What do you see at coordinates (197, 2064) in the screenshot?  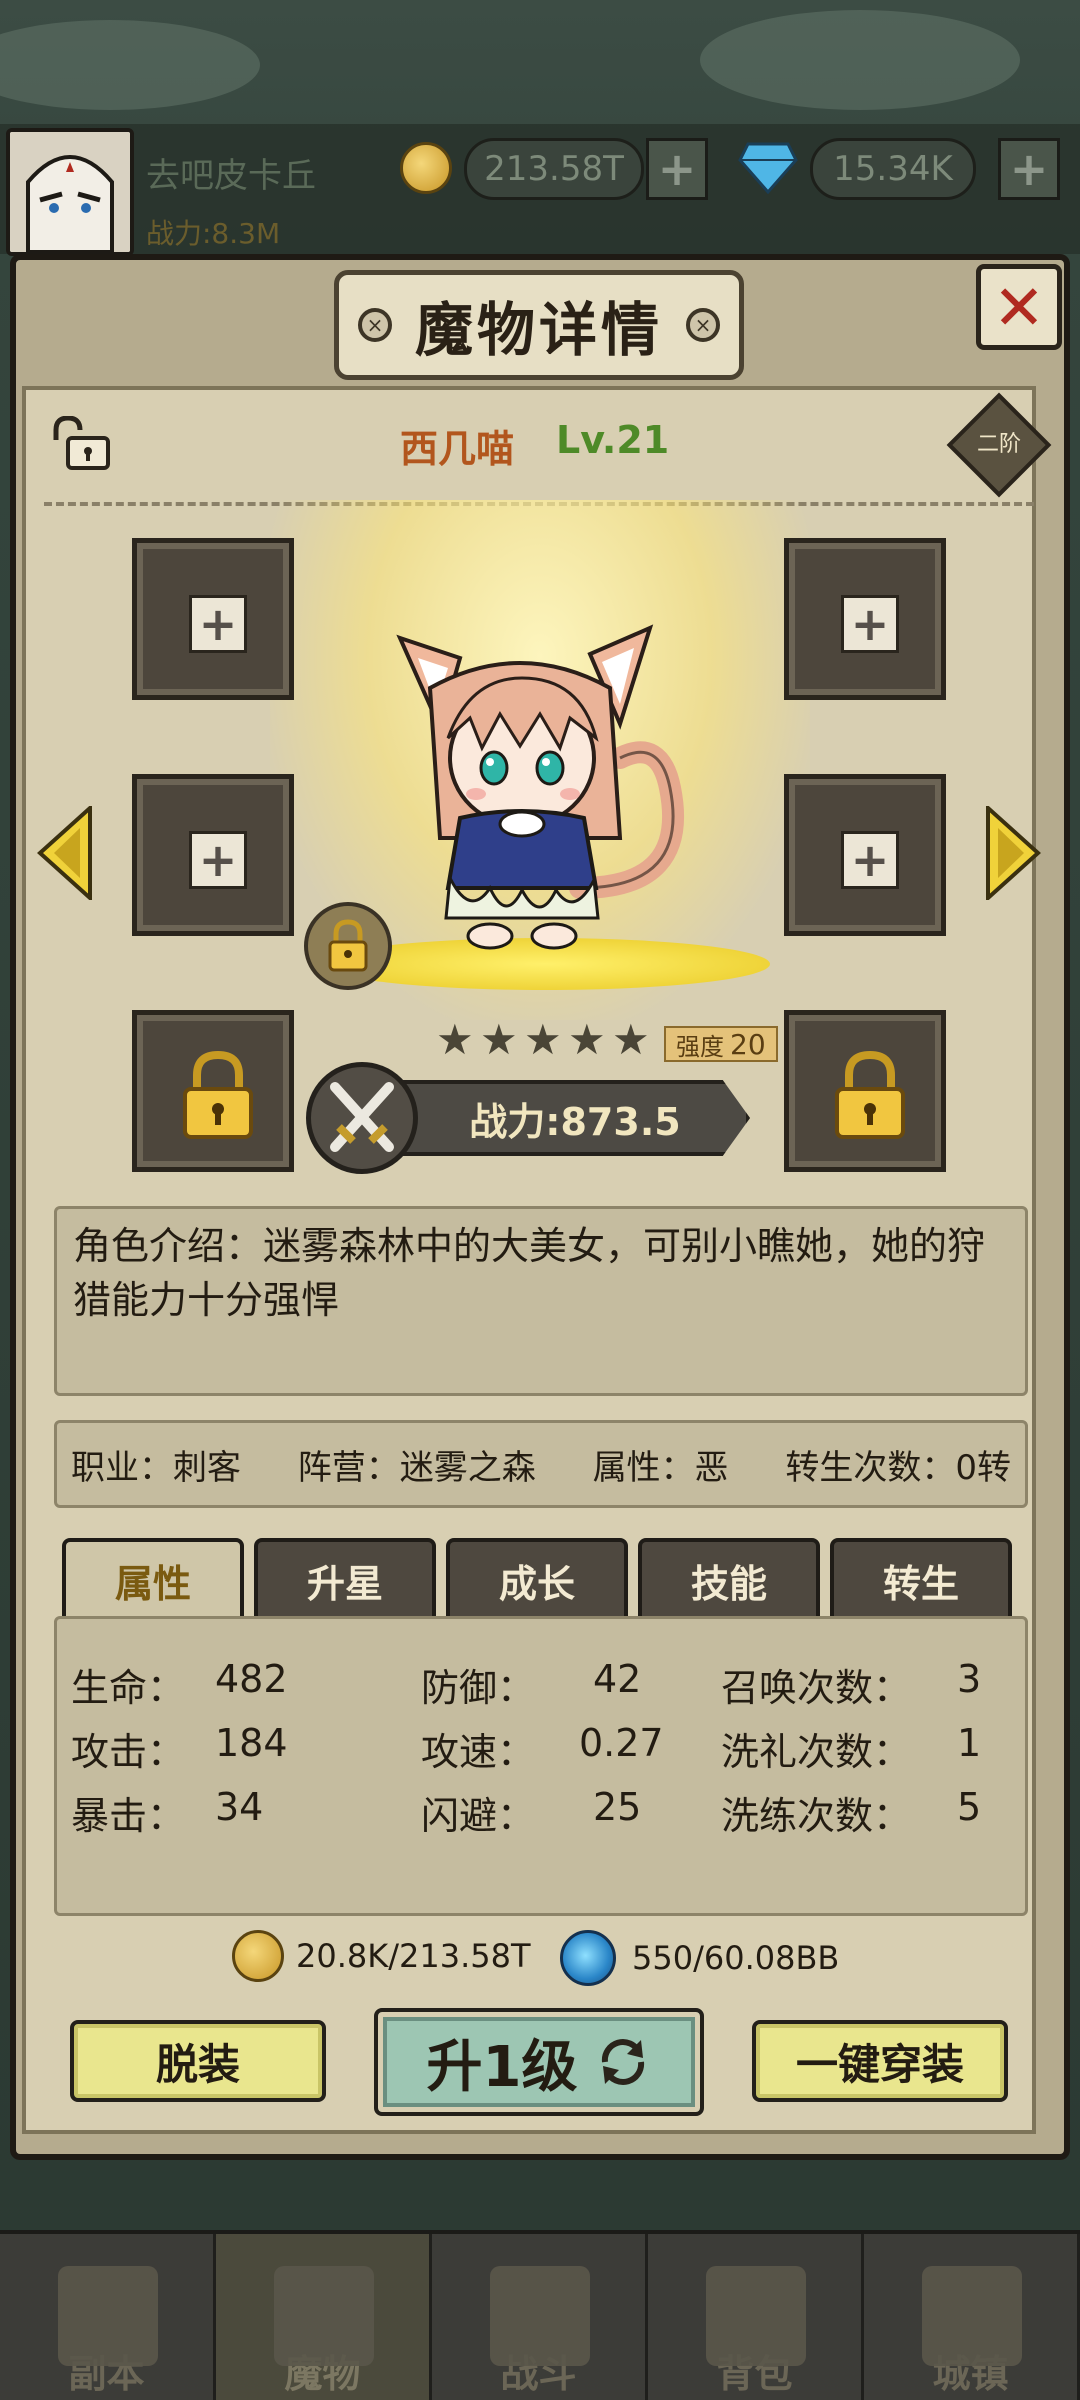 I see `unequip-button-label: 脱装` at bounding box center [197, 2064].